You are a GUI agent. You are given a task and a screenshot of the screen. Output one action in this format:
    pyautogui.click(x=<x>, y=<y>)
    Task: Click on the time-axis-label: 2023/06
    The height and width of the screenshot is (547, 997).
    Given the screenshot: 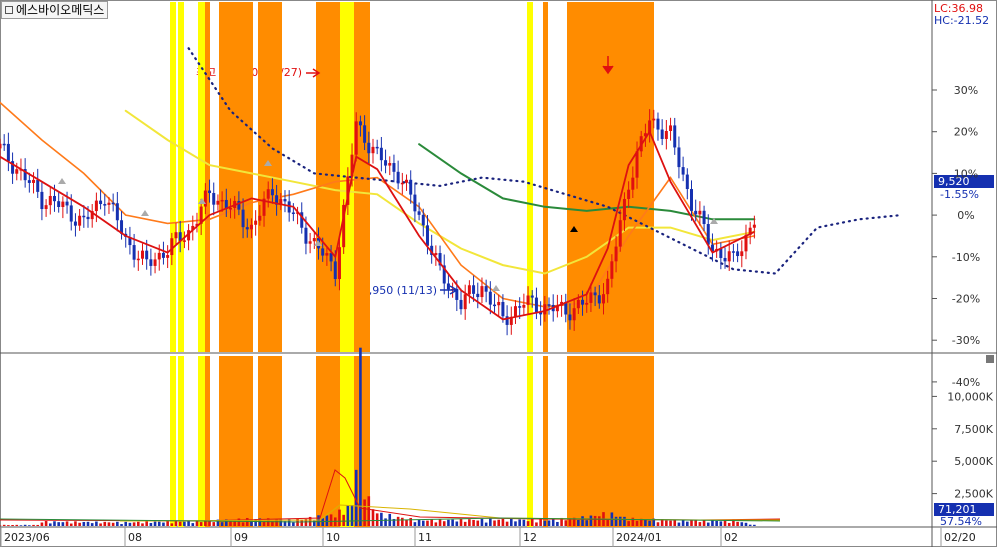 What is the action you would take?
    pyautogui.click(x=27, y=537)
    